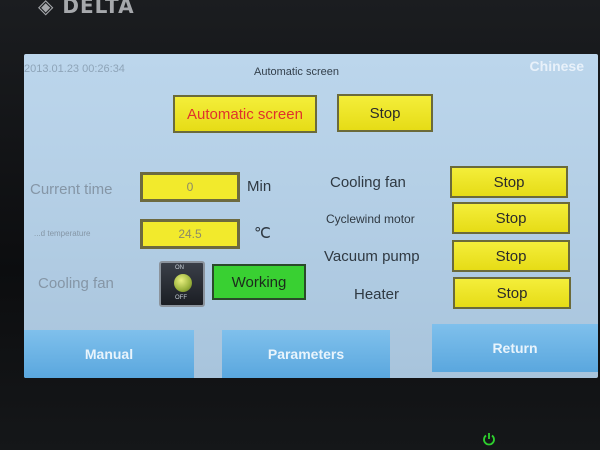  What do you see at coordinates (515, 348) in the screenshot?
I see `return-nav-button: Return` at bounding box center [515, 348].